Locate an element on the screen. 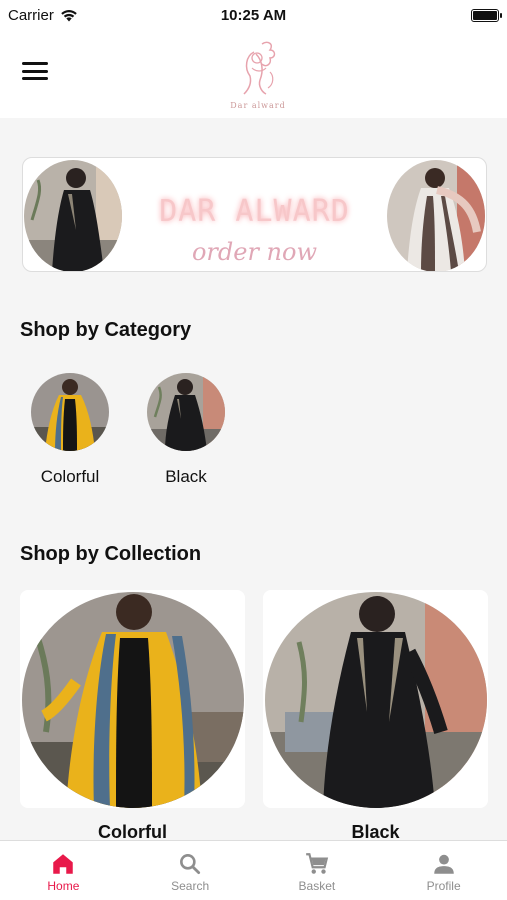  app-header: Dar alward is located at coordinates (253, 74).